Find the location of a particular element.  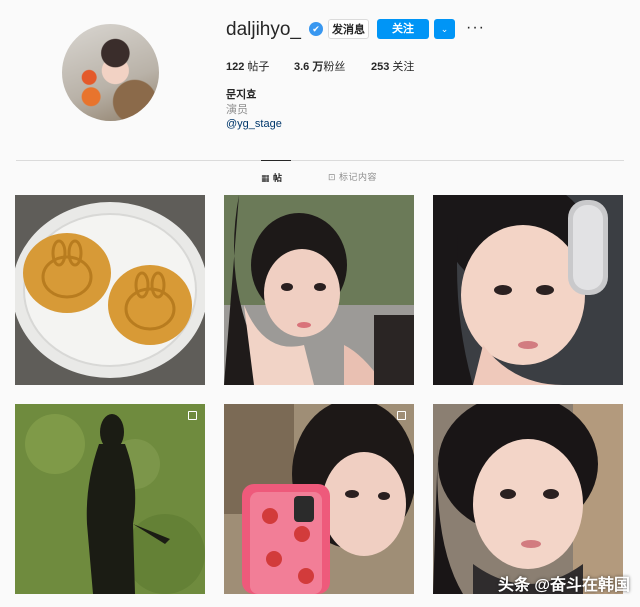

profile-tabs: ▦帖子 ⊡标记内容 is located at coordinates (320, 188).